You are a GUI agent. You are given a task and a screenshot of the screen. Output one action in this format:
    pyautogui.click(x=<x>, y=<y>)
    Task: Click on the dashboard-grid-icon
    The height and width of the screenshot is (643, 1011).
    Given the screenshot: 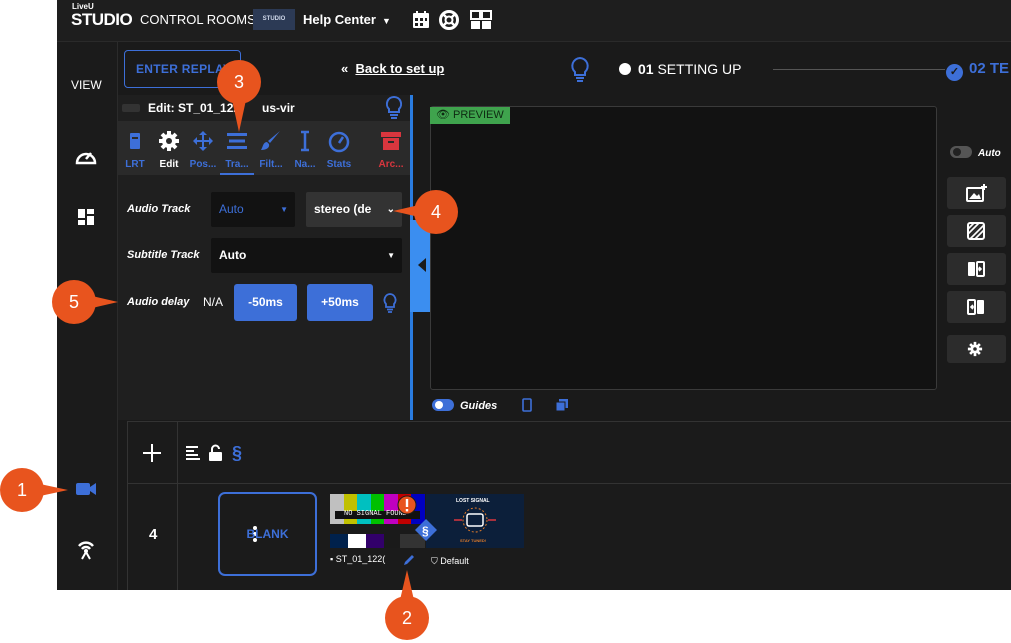 What is the action you would take?
    pyautogui.click(x=86, y=217)
    